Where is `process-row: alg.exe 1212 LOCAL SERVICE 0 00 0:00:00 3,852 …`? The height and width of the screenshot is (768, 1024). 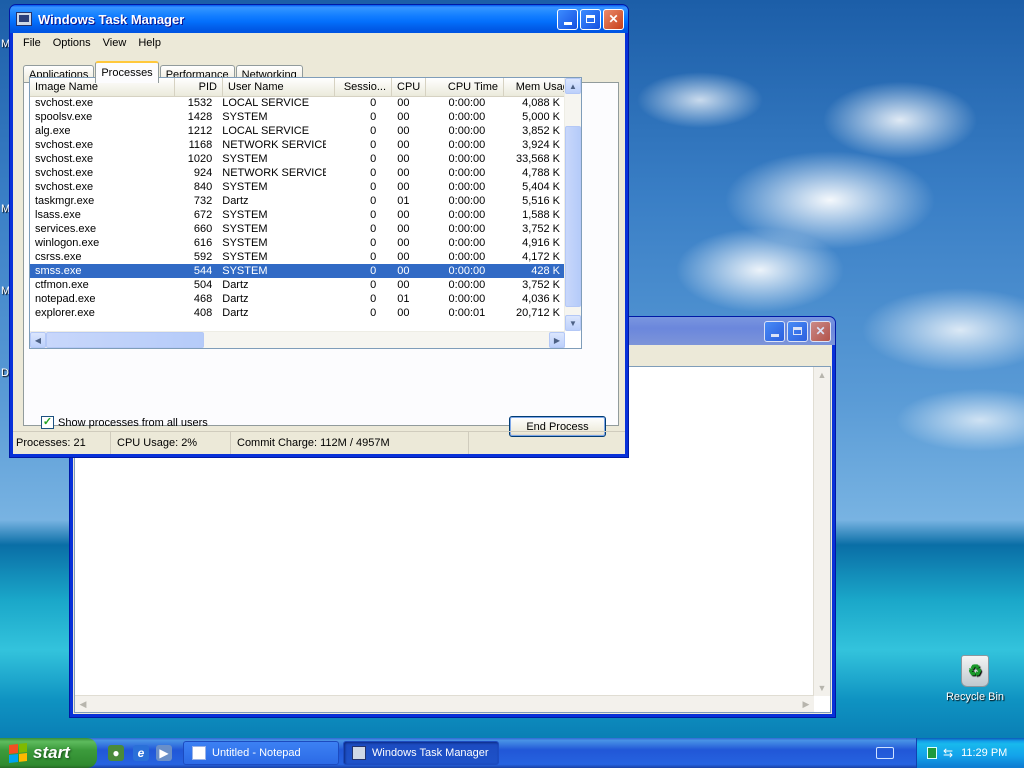 process-row: alg.exe 1212 LOCAL SERVICE 0 00 0:00:00 3,852 … is located at coordinates (297, 131).